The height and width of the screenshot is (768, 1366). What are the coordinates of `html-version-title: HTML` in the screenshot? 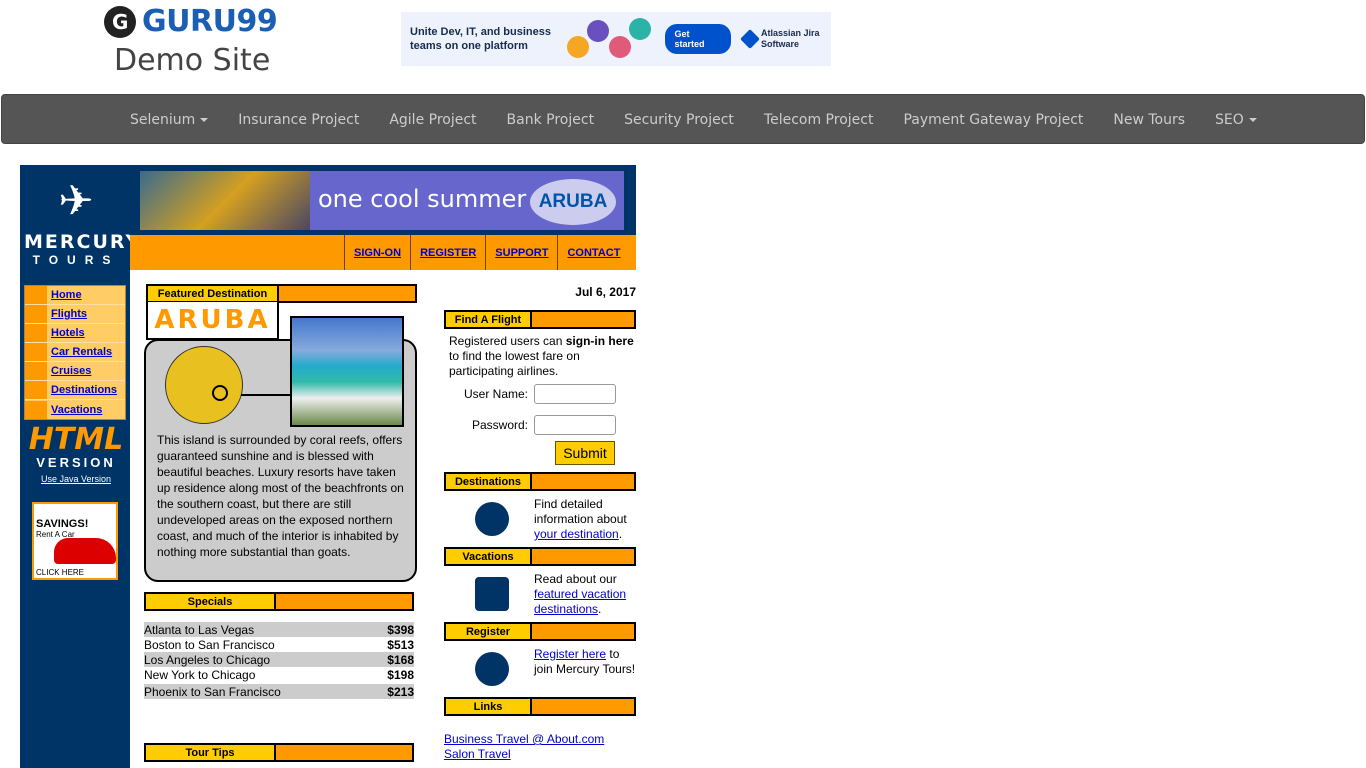 It's located at (76, 439).